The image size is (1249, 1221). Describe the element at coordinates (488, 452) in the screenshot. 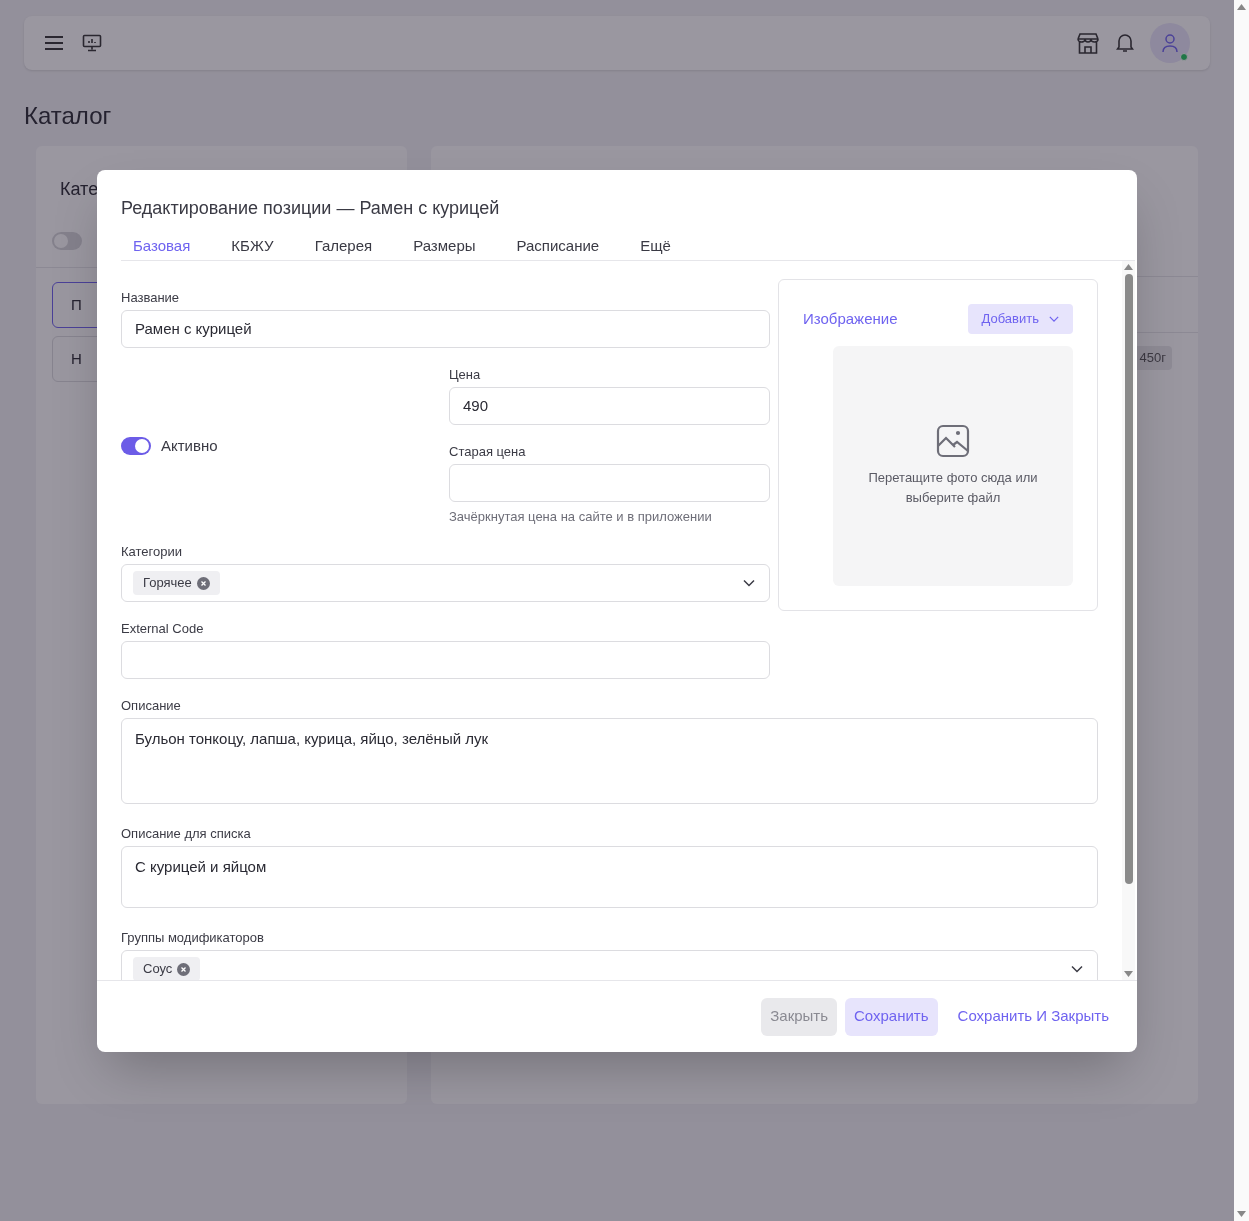

I see `field-label: Старая цена` at that location.